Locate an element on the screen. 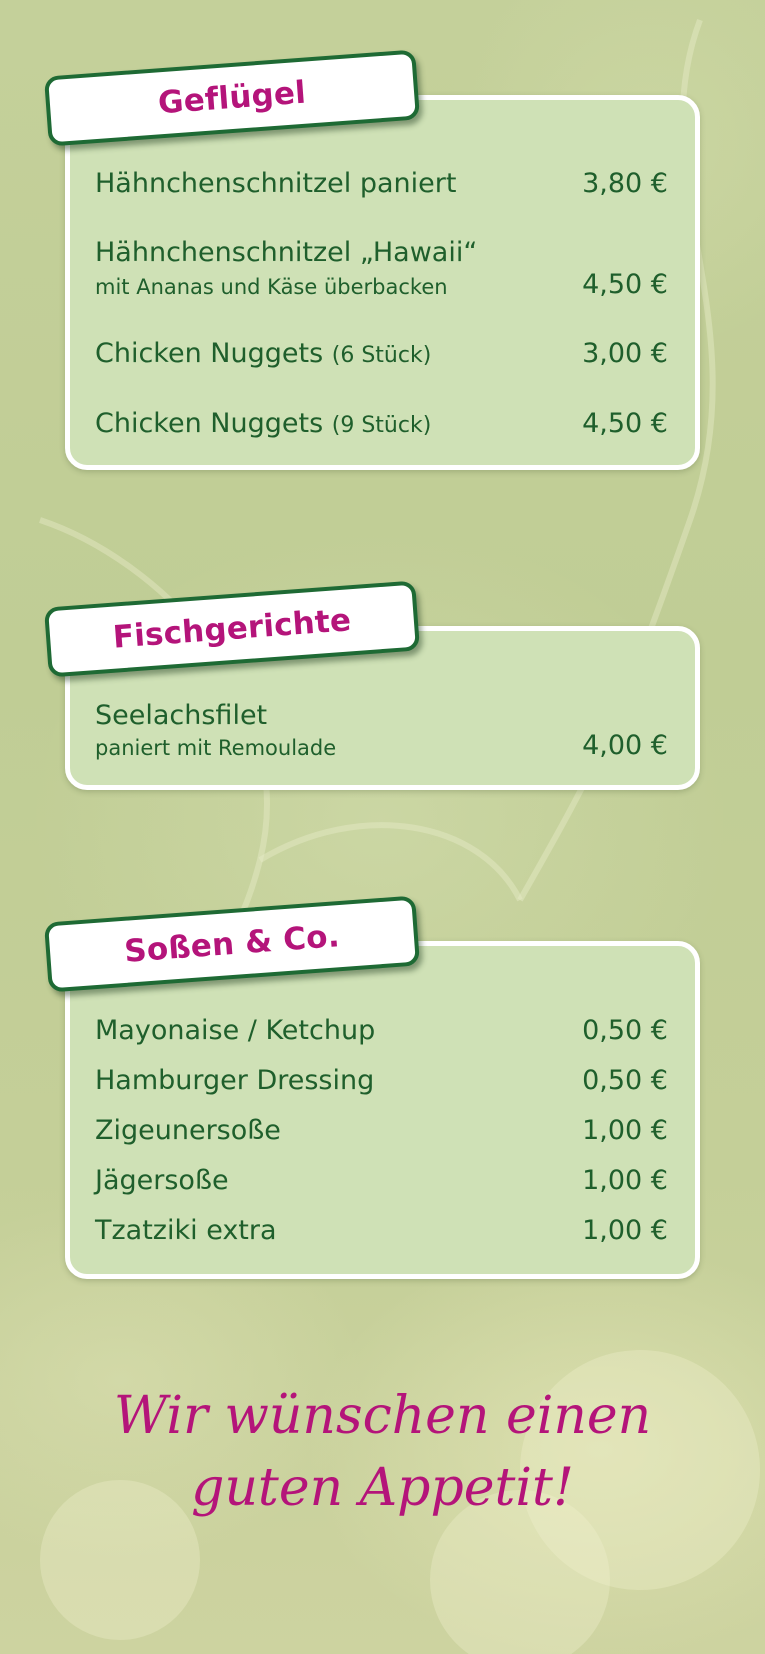  item-name: Hähnchenschnitzel „Hawaii“ is located at coordinates (286, 252).